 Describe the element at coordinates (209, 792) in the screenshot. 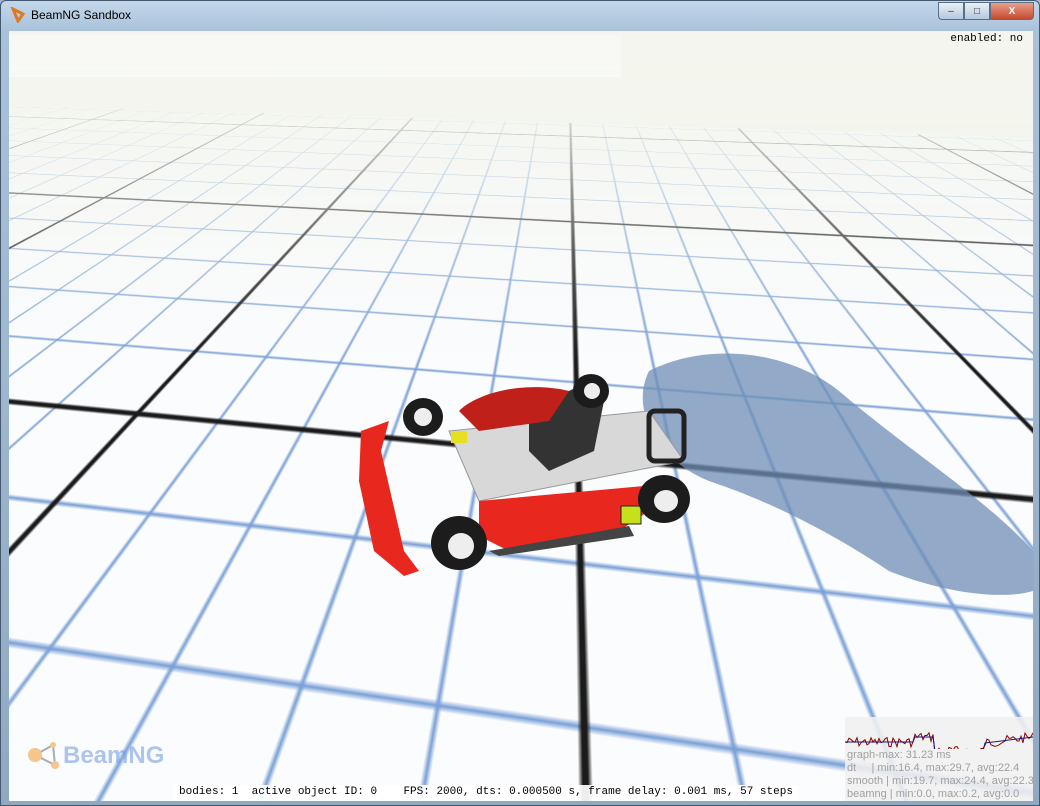

I see `bodies-count: bodies: 1` at that location.